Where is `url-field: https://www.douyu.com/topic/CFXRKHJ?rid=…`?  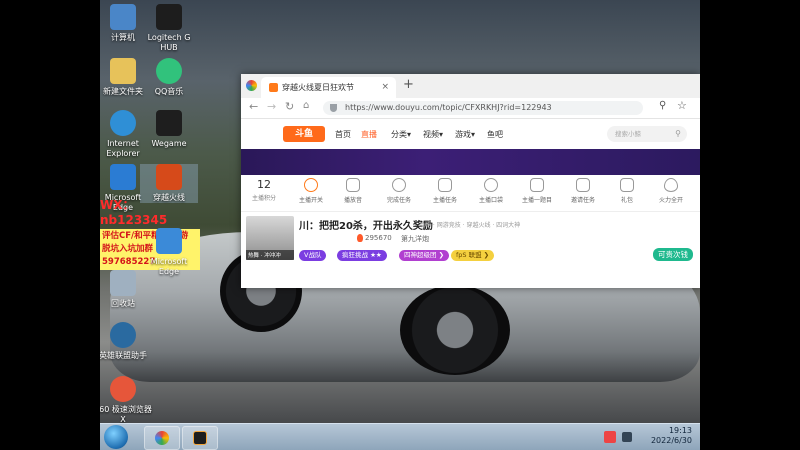
url-field: https://www.douyu.com/topic/CFXRKHJ?rid=… is located at coordinates (483, 108).